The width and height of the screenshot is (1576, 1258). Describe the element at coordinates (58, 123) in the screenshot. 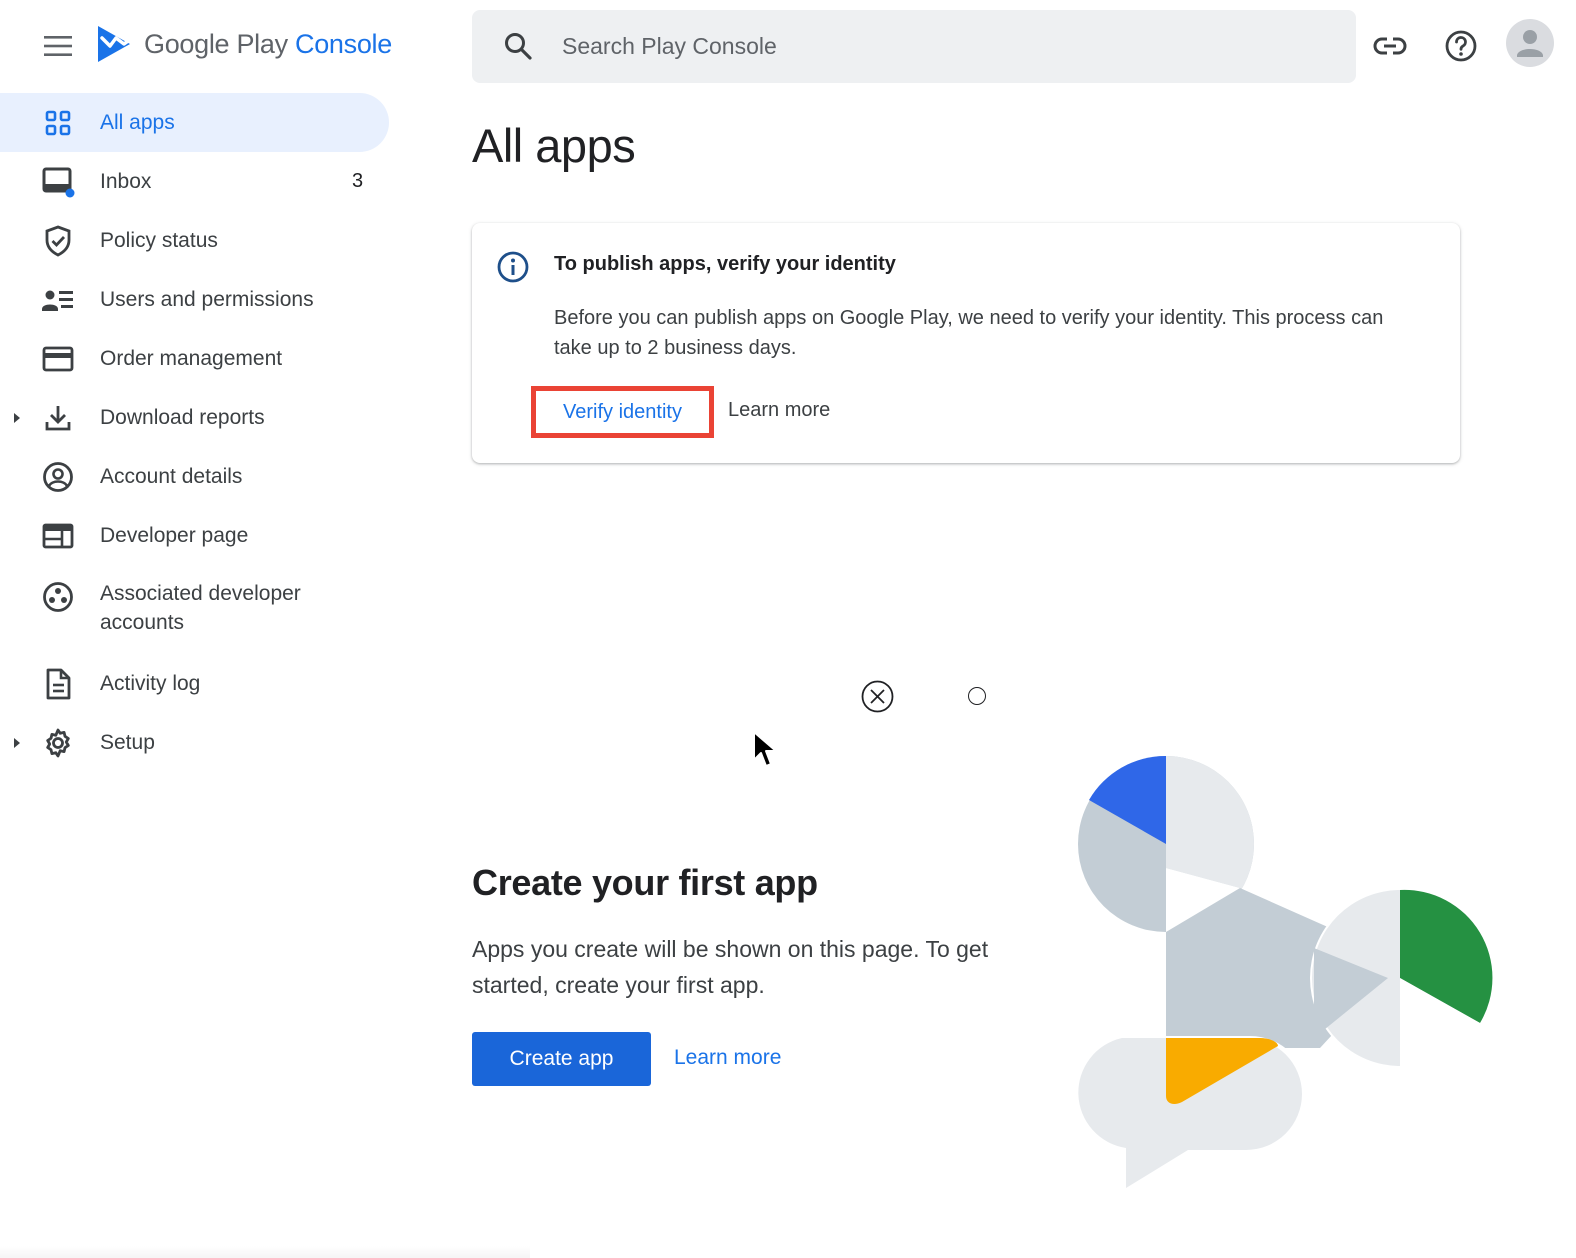

I see `grid-icon` at that location.